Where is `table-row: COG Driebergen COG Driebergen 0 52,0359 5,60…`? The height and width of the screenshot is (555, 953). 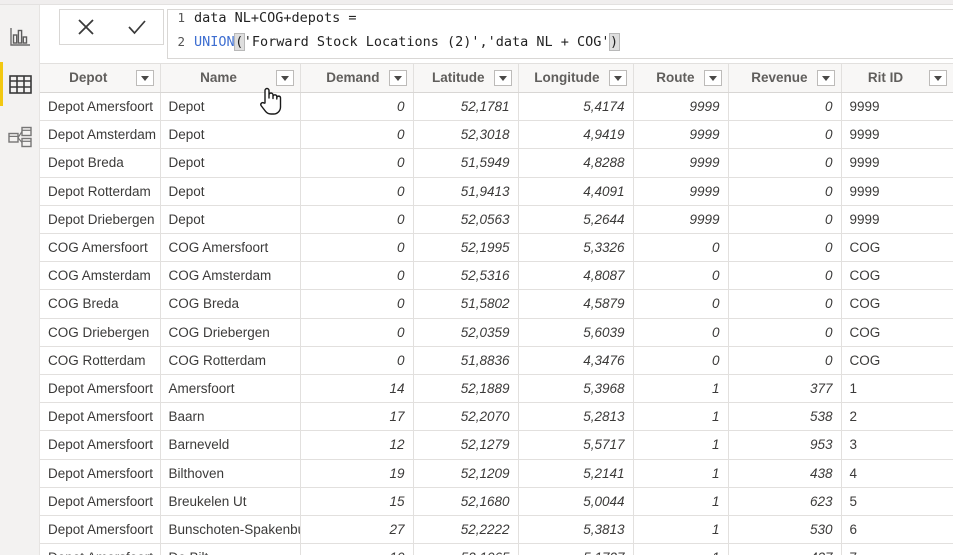
table-row: COG Driebergen COG Driebergen 0 52,0359 5,60… is located at coordinates (496, 332).